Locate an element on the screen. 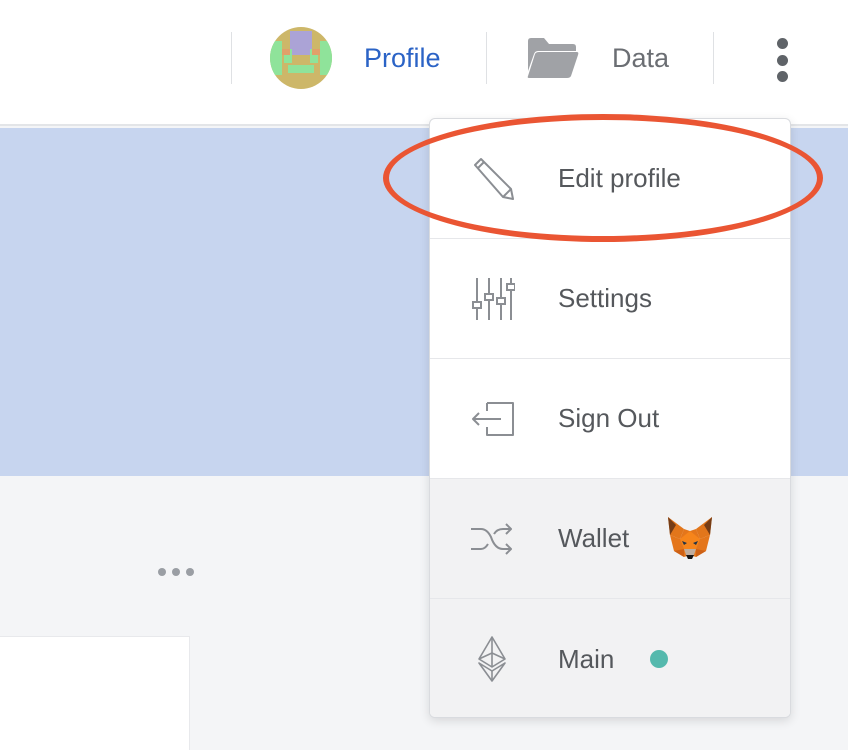  menu-item-label: Main is located at coordinates (586, 658).